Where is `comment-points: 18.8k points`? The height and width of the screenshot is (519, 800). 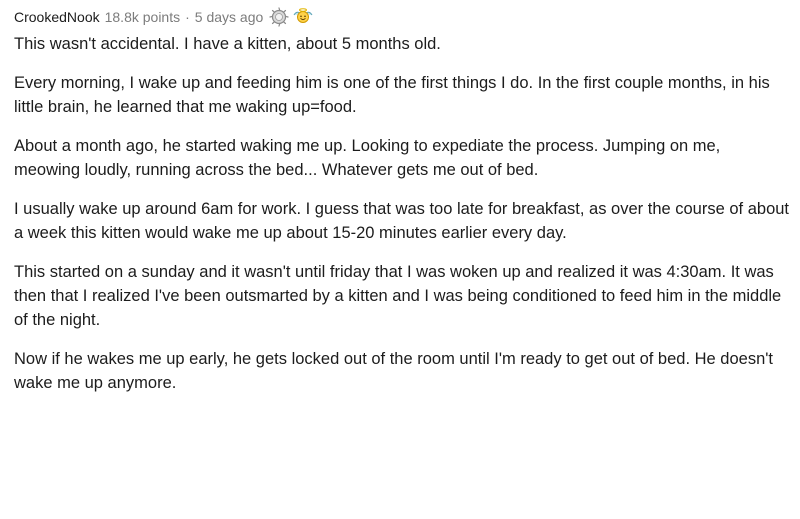
comment-points: 18.8k points is located at coordinates (142, 17).